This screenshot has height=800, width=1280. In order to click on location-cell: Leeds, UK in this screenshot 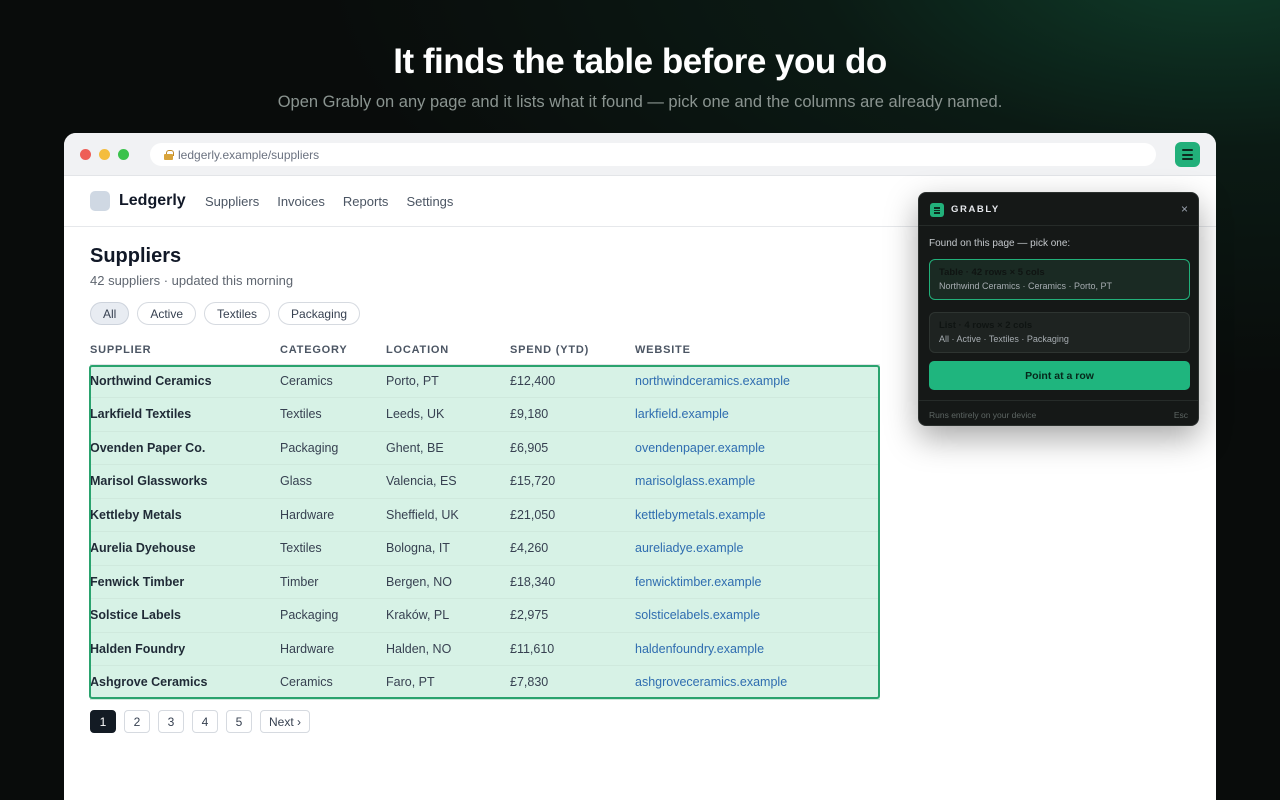, I will do `click(448, 414)`.